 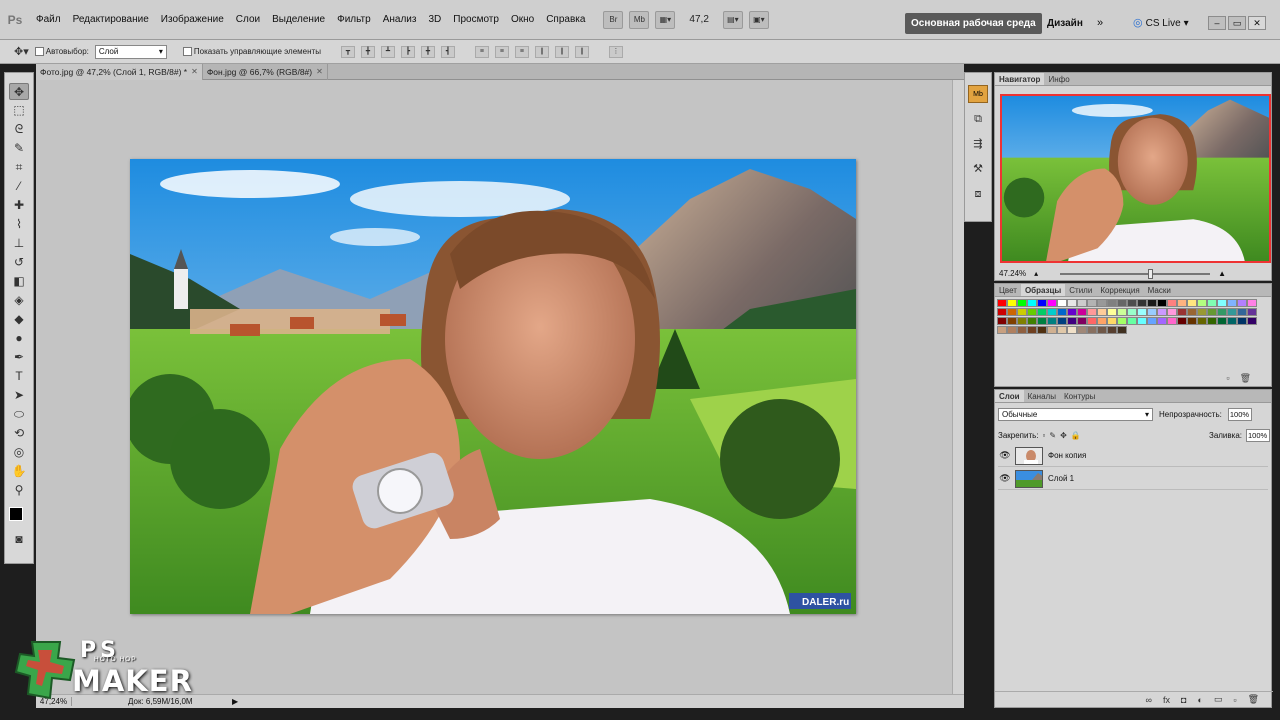 I want to click on foreground-color, so click(x=16, y=514).